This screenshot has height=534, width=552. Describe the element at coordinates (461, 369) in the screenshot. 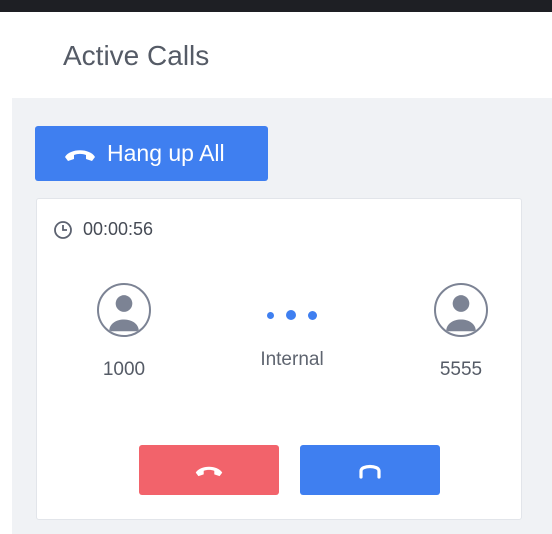

I see `callee-extension: 5555` at that location.